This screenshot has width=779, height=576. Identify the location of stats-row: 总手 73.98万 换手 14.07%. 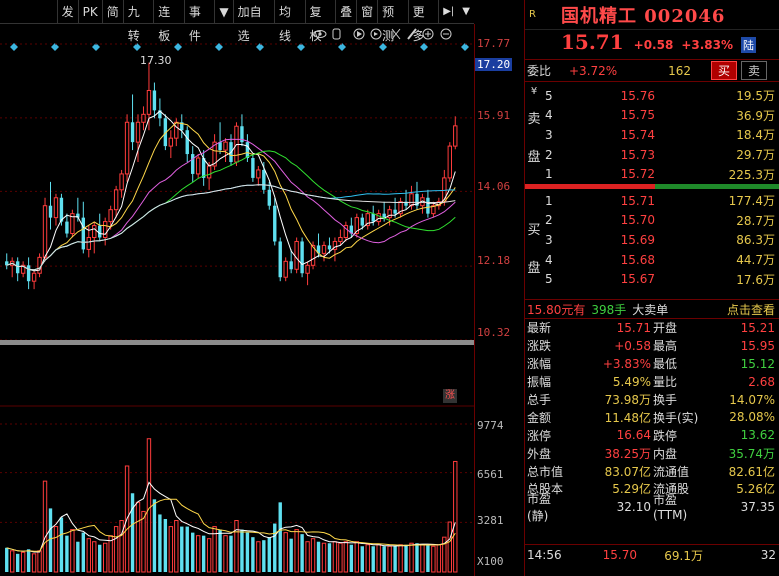
(652, 400).